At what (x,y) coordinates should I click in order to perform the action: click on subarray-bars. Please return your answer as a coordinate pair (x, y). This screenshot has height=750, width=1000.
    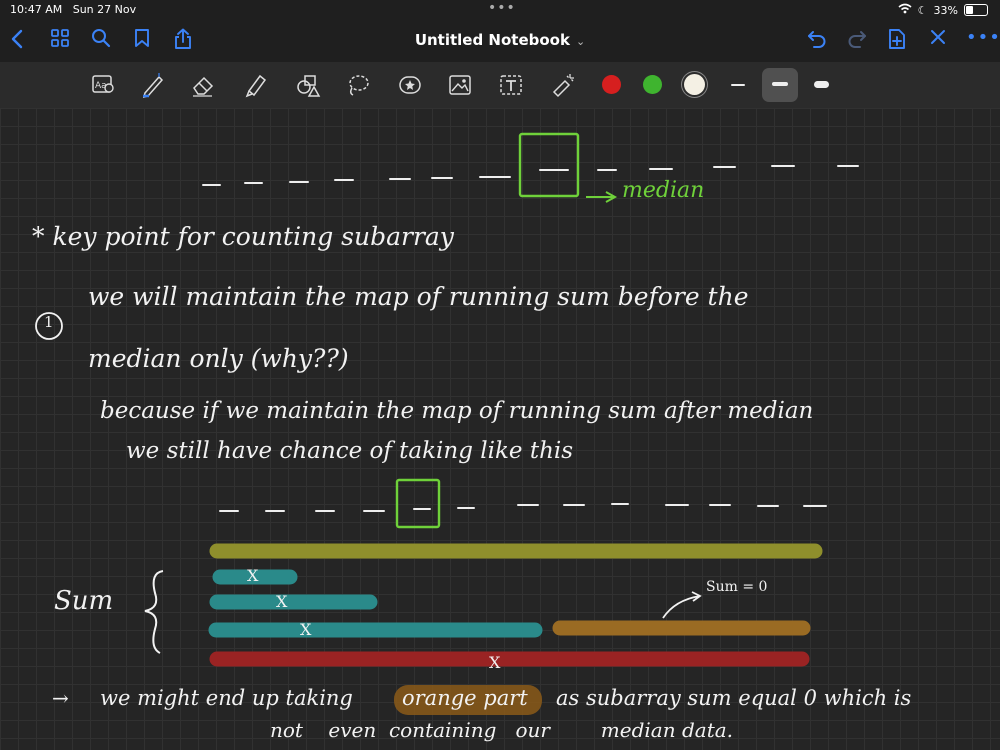
    Looking at the image, I should click on (515, 605).